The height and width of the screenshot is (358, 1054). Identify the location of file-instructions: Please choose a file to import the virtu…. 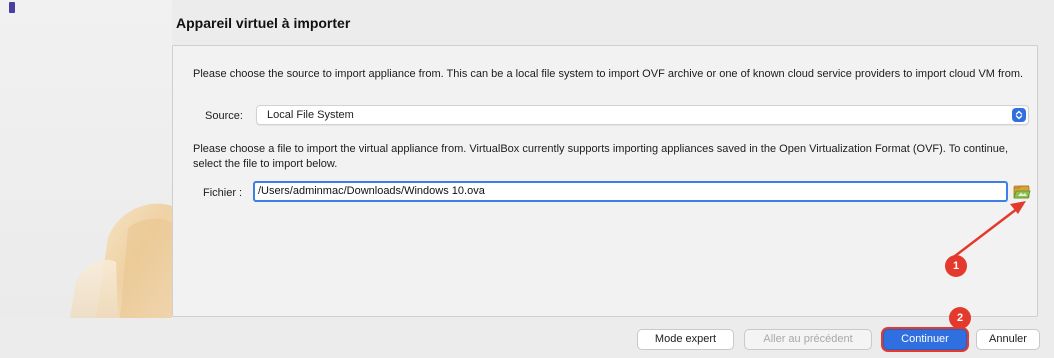
(601, 156).